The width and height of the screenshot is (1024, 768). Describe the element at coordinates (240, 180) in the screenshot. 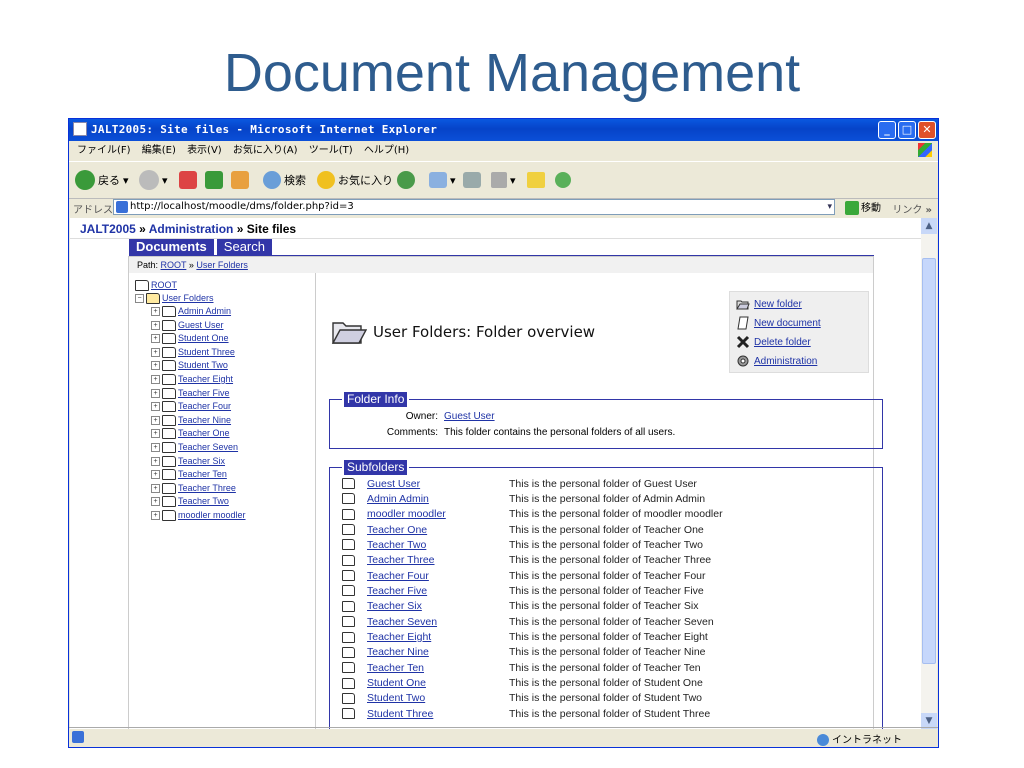

I see `home-button` at that location.